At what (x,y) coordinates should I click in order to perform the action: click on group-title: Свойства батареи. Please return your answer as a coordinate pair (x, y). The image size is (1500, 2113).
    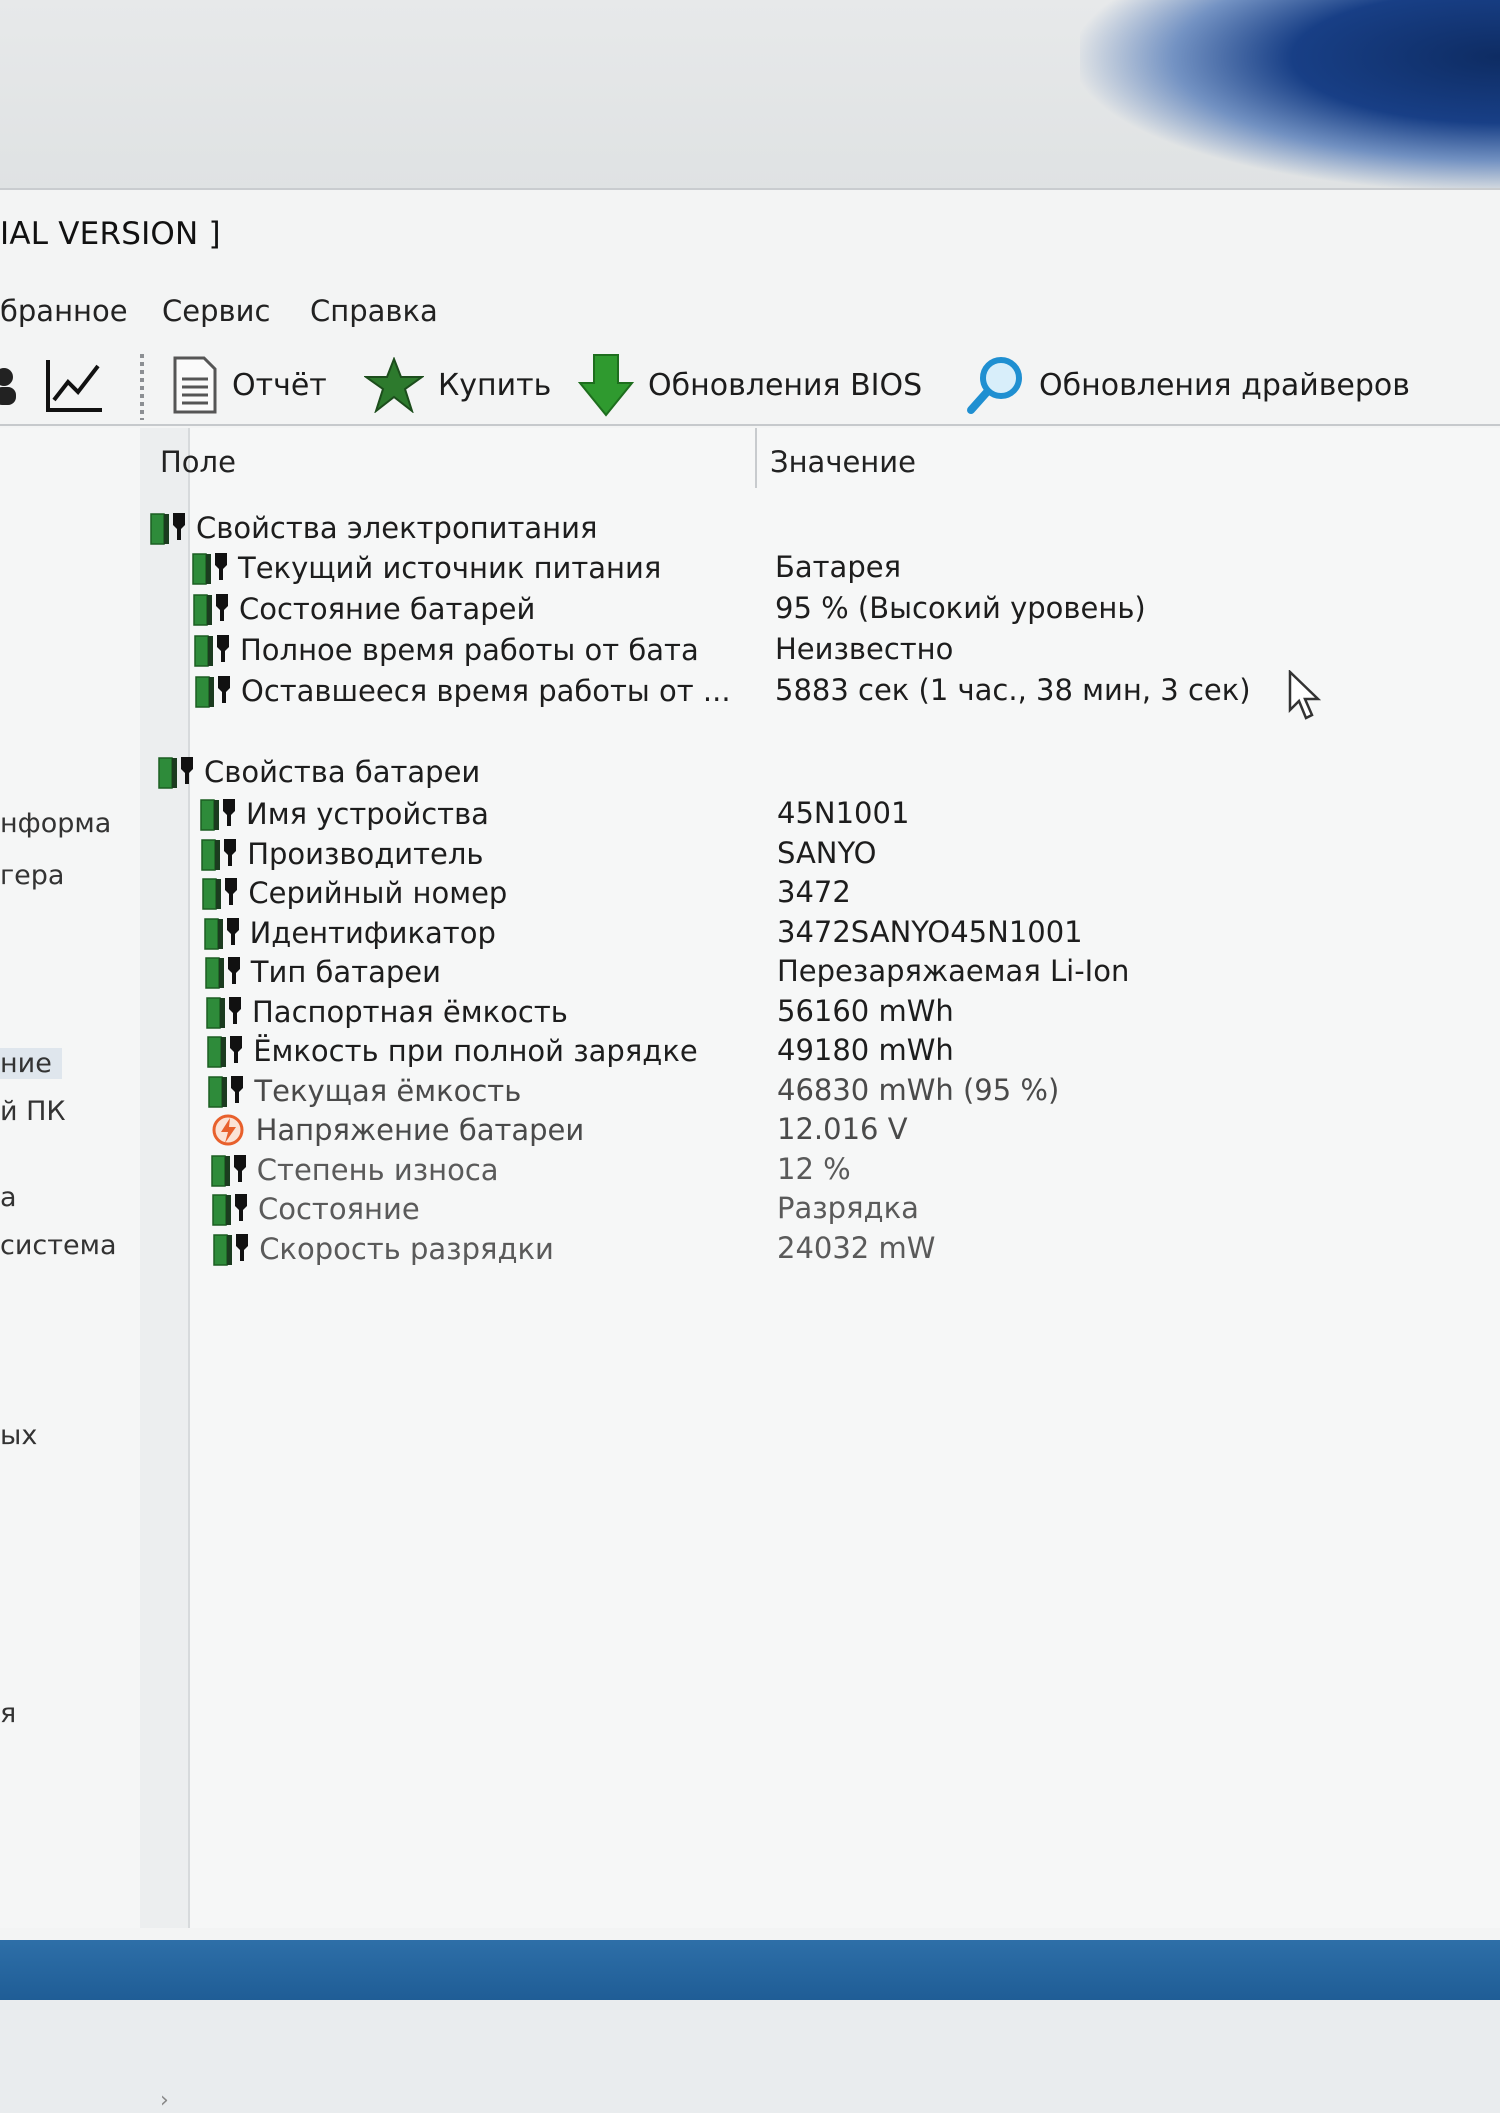
    Looking at the image, I should click on (342, 772).